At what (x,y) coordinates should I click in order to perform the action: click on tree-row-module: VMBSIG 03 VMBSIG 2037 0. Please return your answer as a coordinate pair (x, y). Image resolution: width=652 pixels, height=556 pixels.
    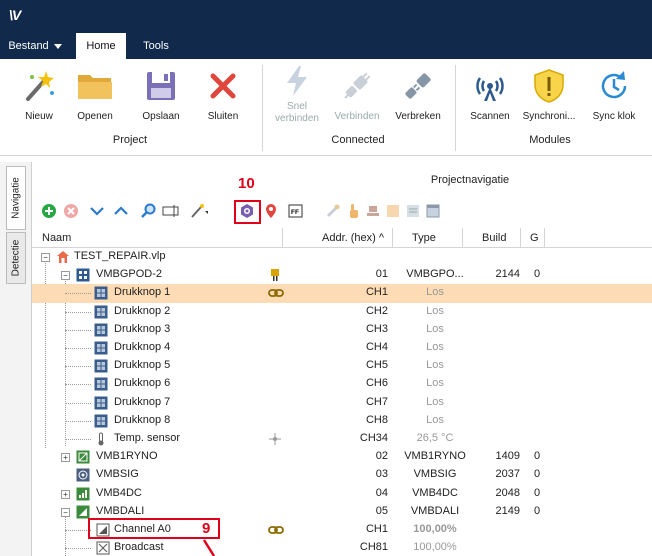
    Looking at the image, I should click on (342, 475).